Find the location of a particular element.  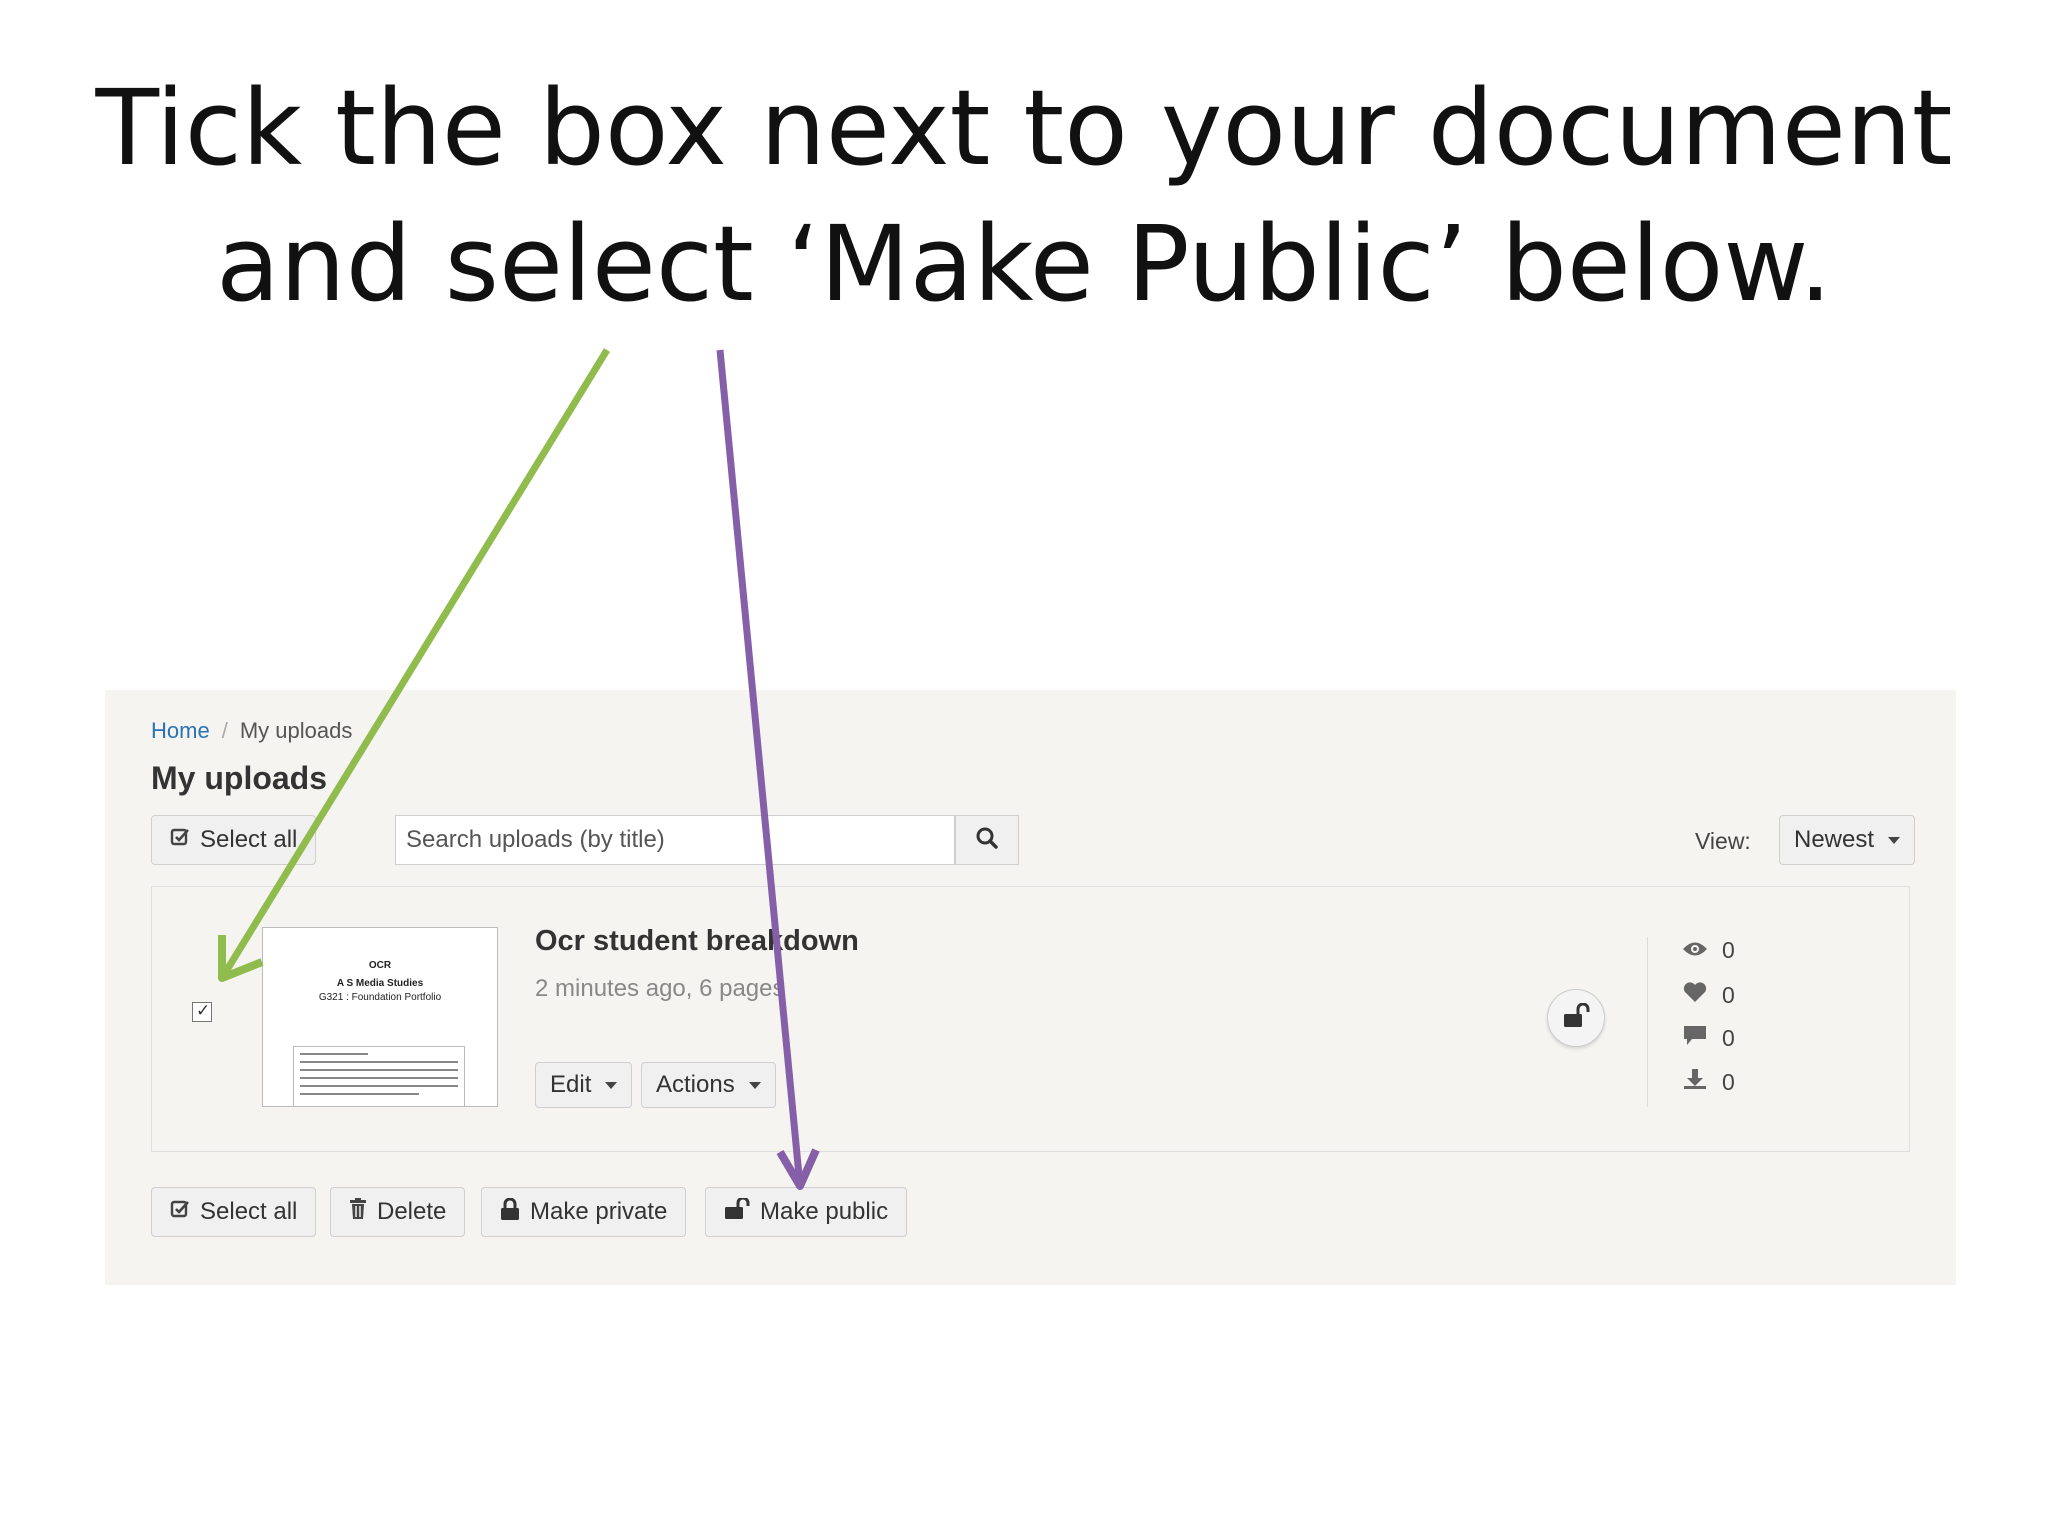

trash-icon is located at coordinates (358, 1212).